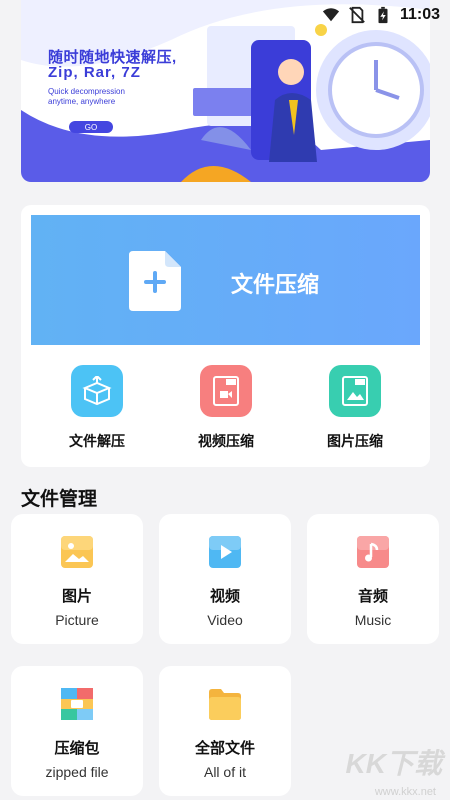  Describe the element at coordinates (331, 15) in the screenshot. I see `wifi-icon` at that location.